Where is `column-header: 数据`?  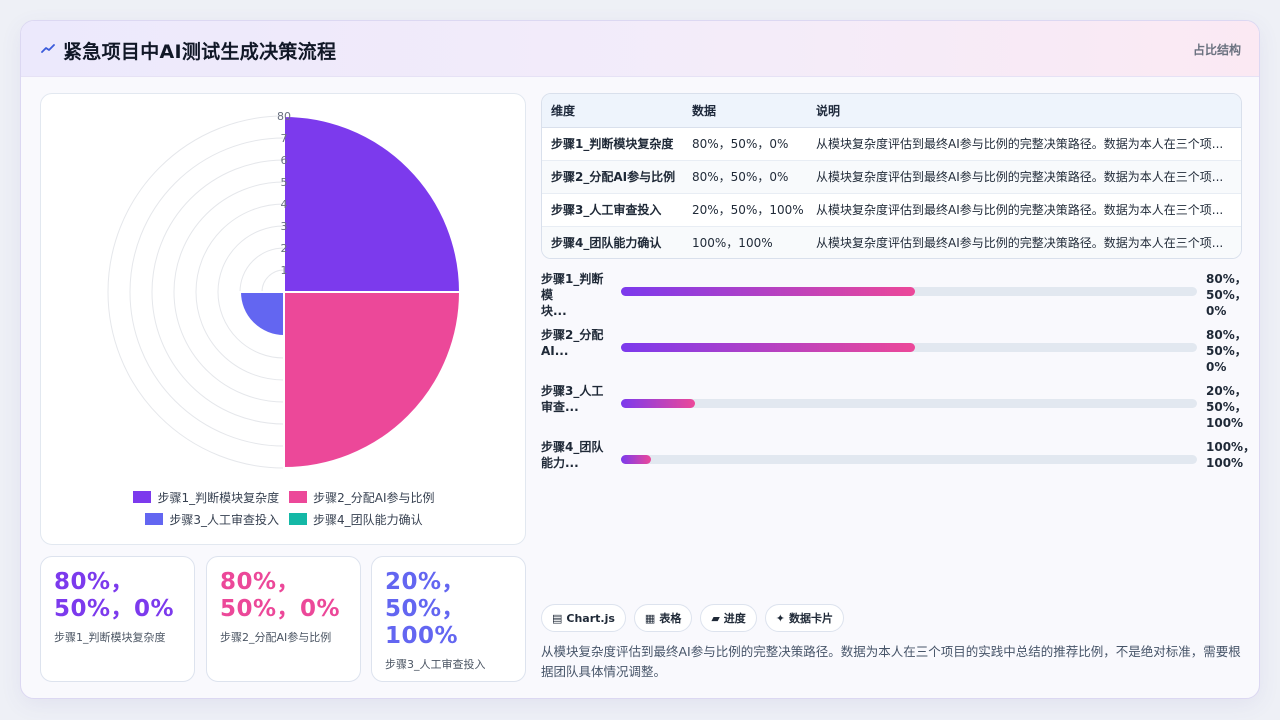
column-header: 数据 is located at coordinates (745, 111).